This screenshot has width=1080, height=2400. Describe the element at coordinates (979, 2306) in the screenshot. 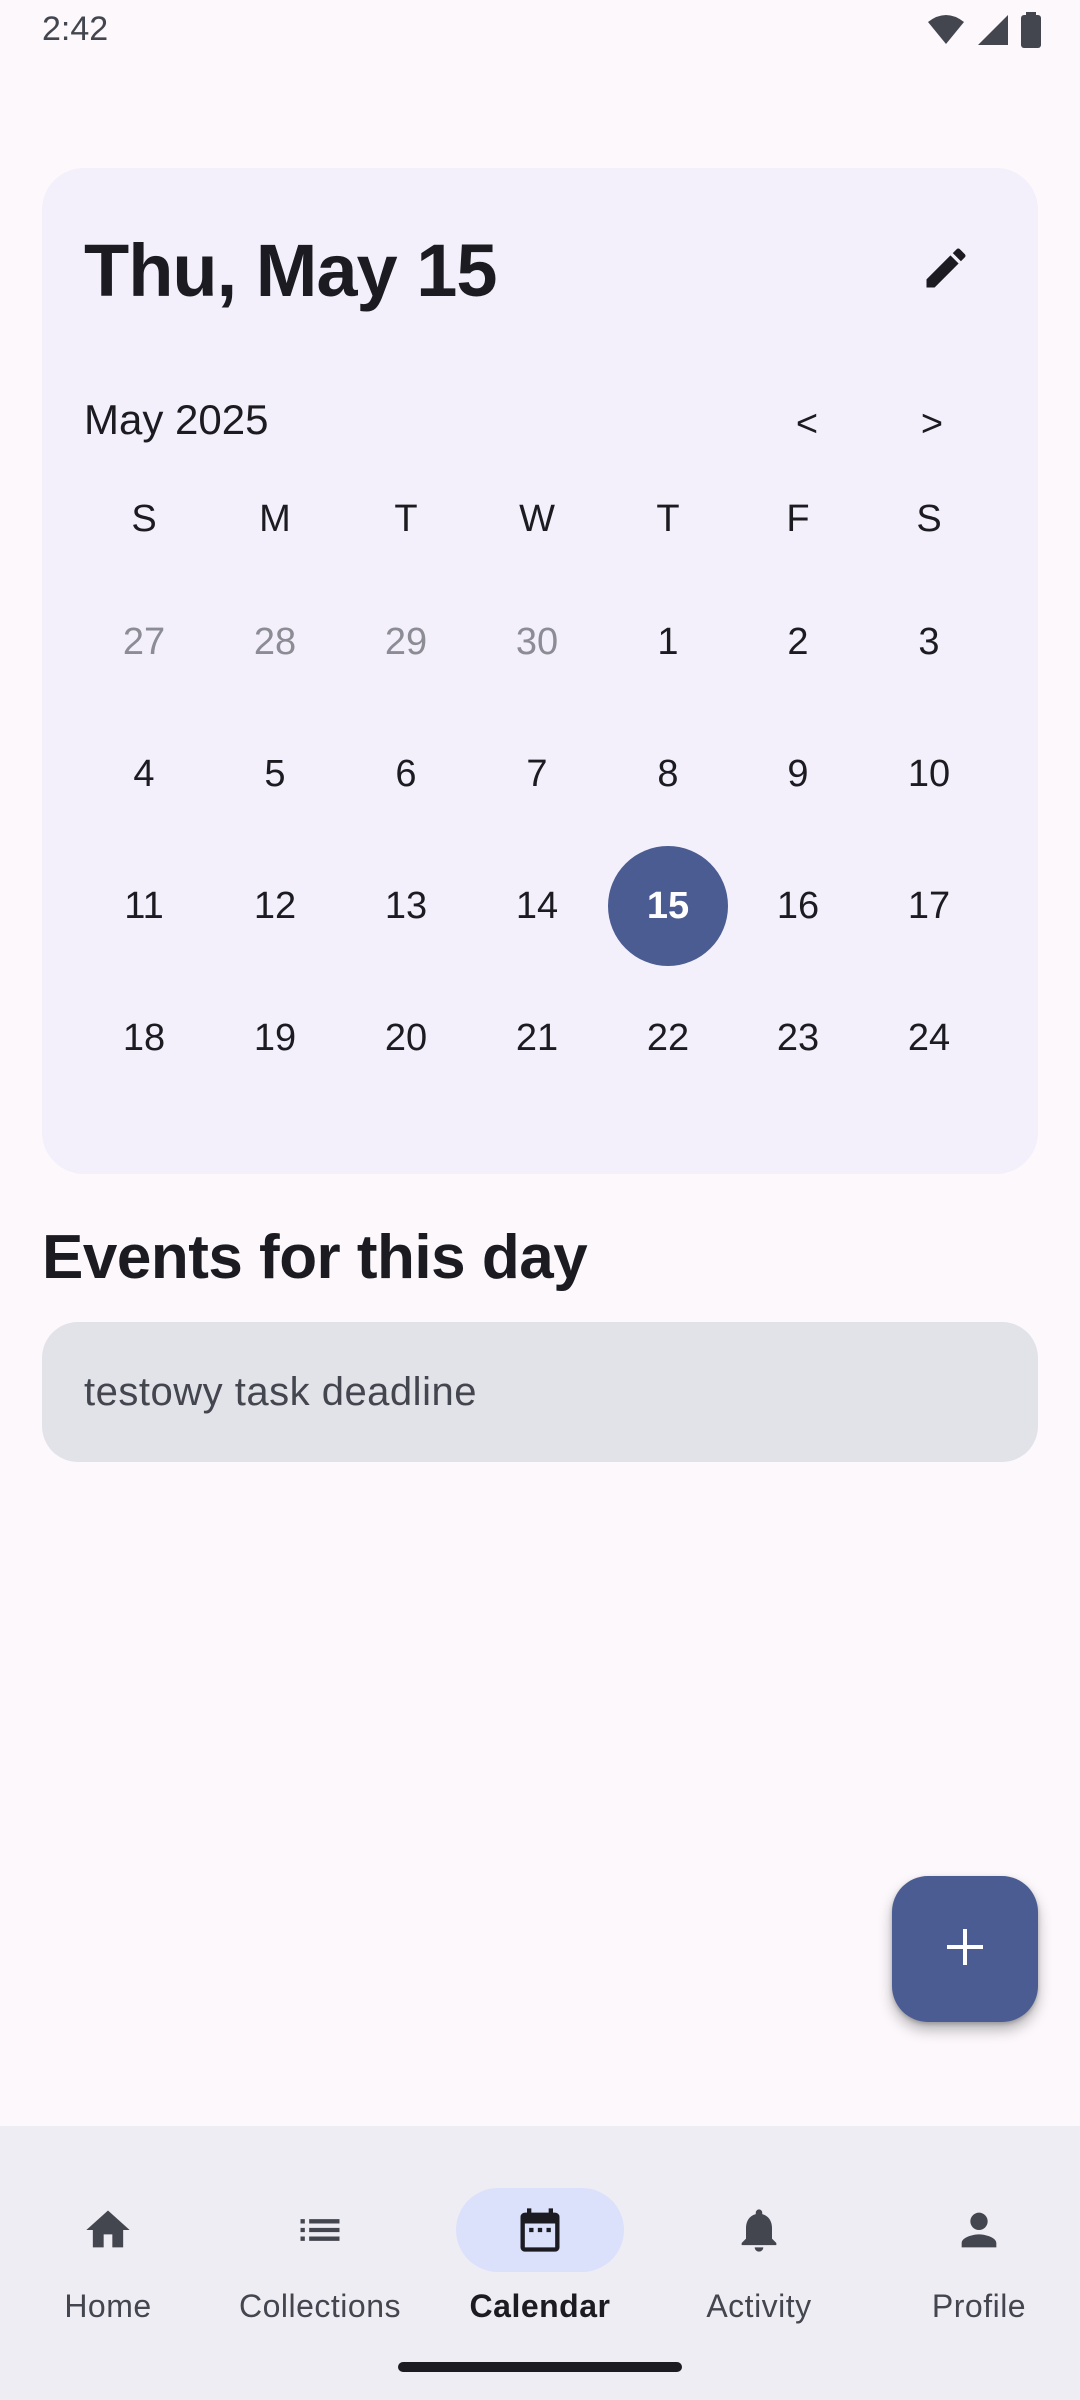

I see `nav-label-profile: Profile` at that location.